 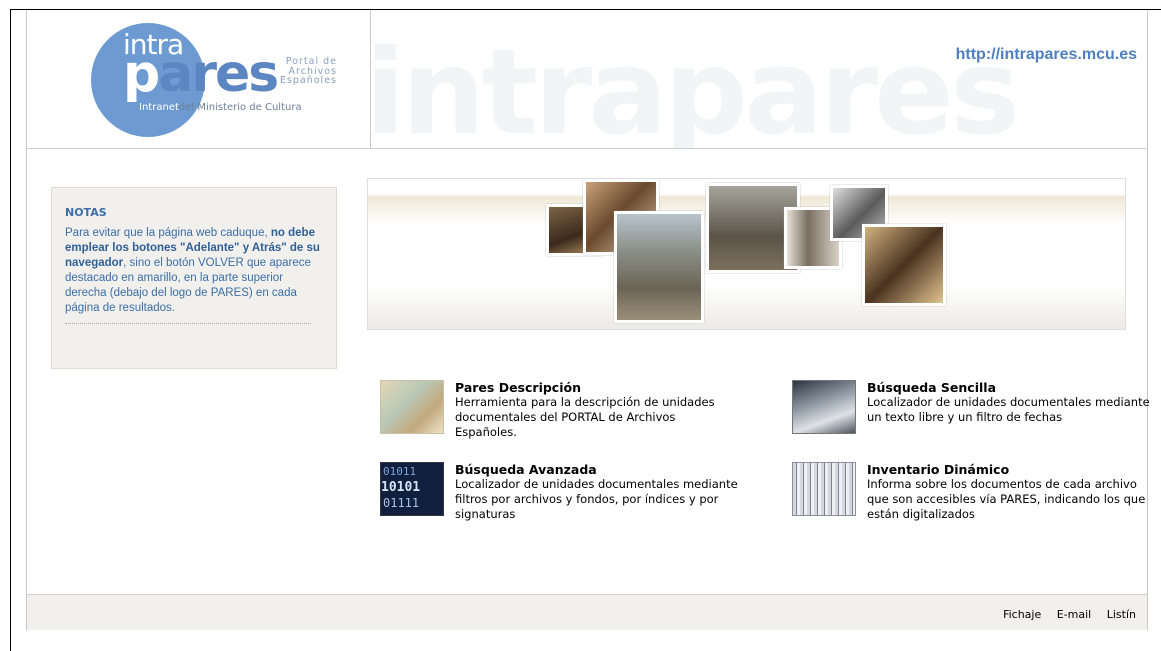 I want to click on card-title: Inventario Dinámico, so click(x=938, y=469).